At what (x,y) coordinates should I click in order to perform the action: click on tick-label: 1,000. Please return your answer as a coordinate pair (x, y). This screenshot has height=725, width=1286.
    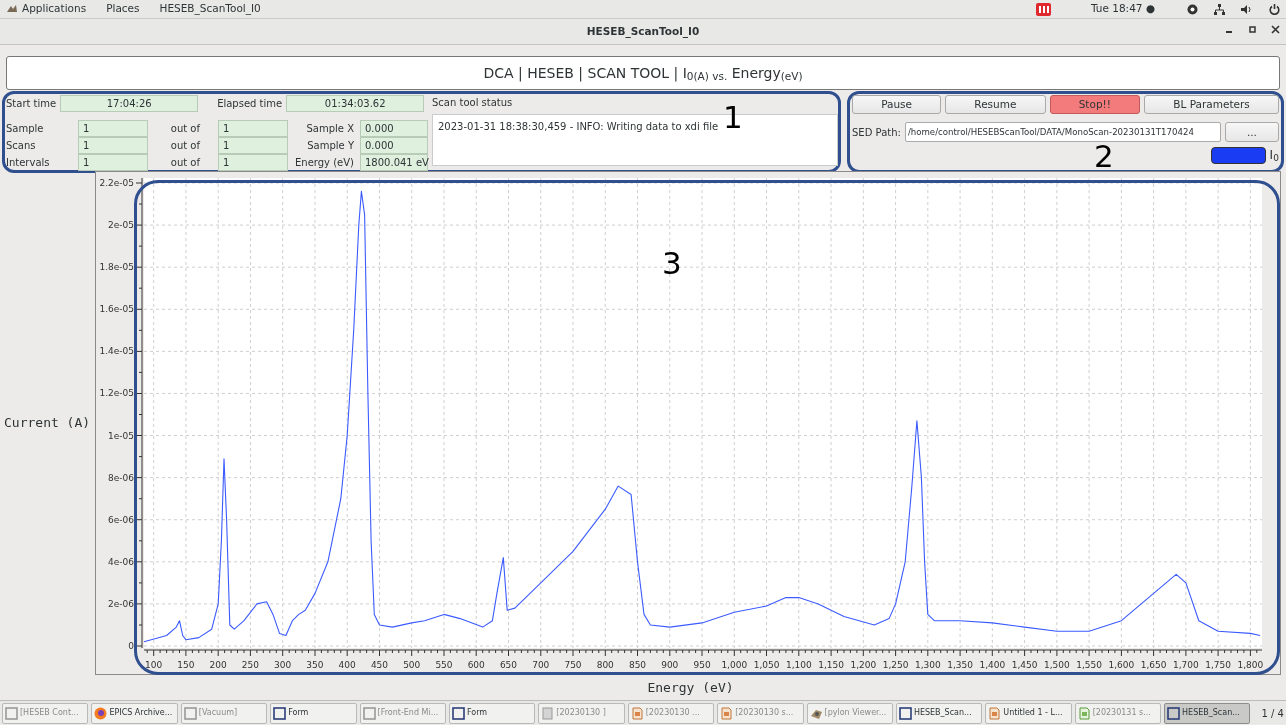
    Looking at the image, I should click on (734, 665).